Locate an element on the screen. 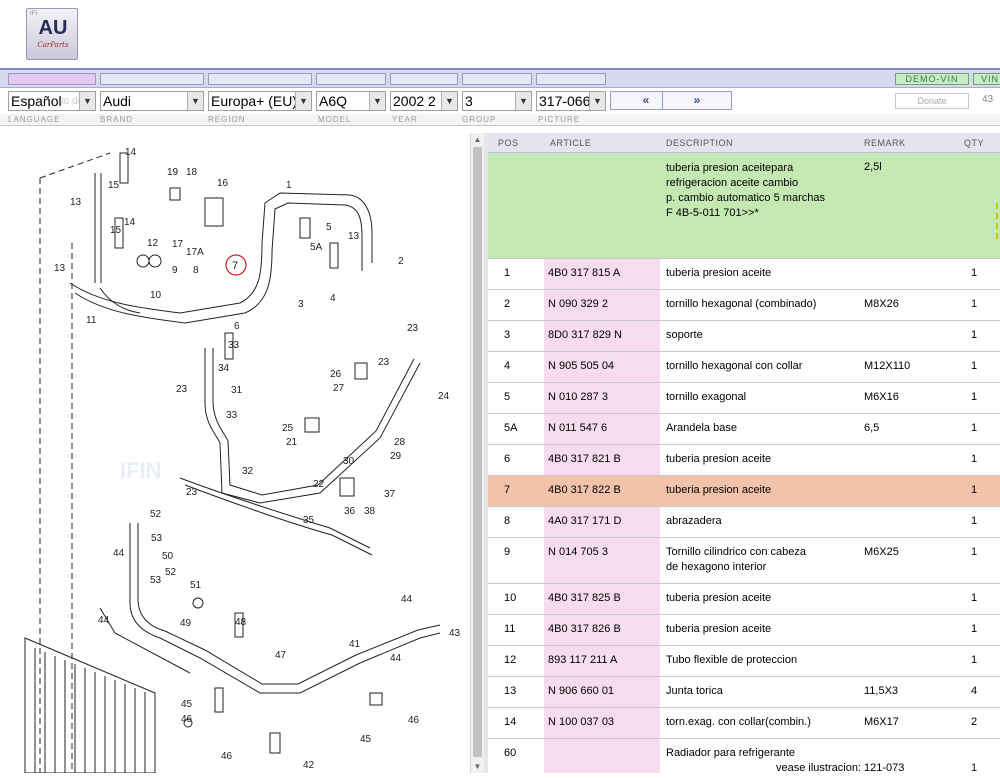 Image resolution: width=1000 pixels, height=778 pixels. row-description: Arandela base is located at coordinates (701, 428).